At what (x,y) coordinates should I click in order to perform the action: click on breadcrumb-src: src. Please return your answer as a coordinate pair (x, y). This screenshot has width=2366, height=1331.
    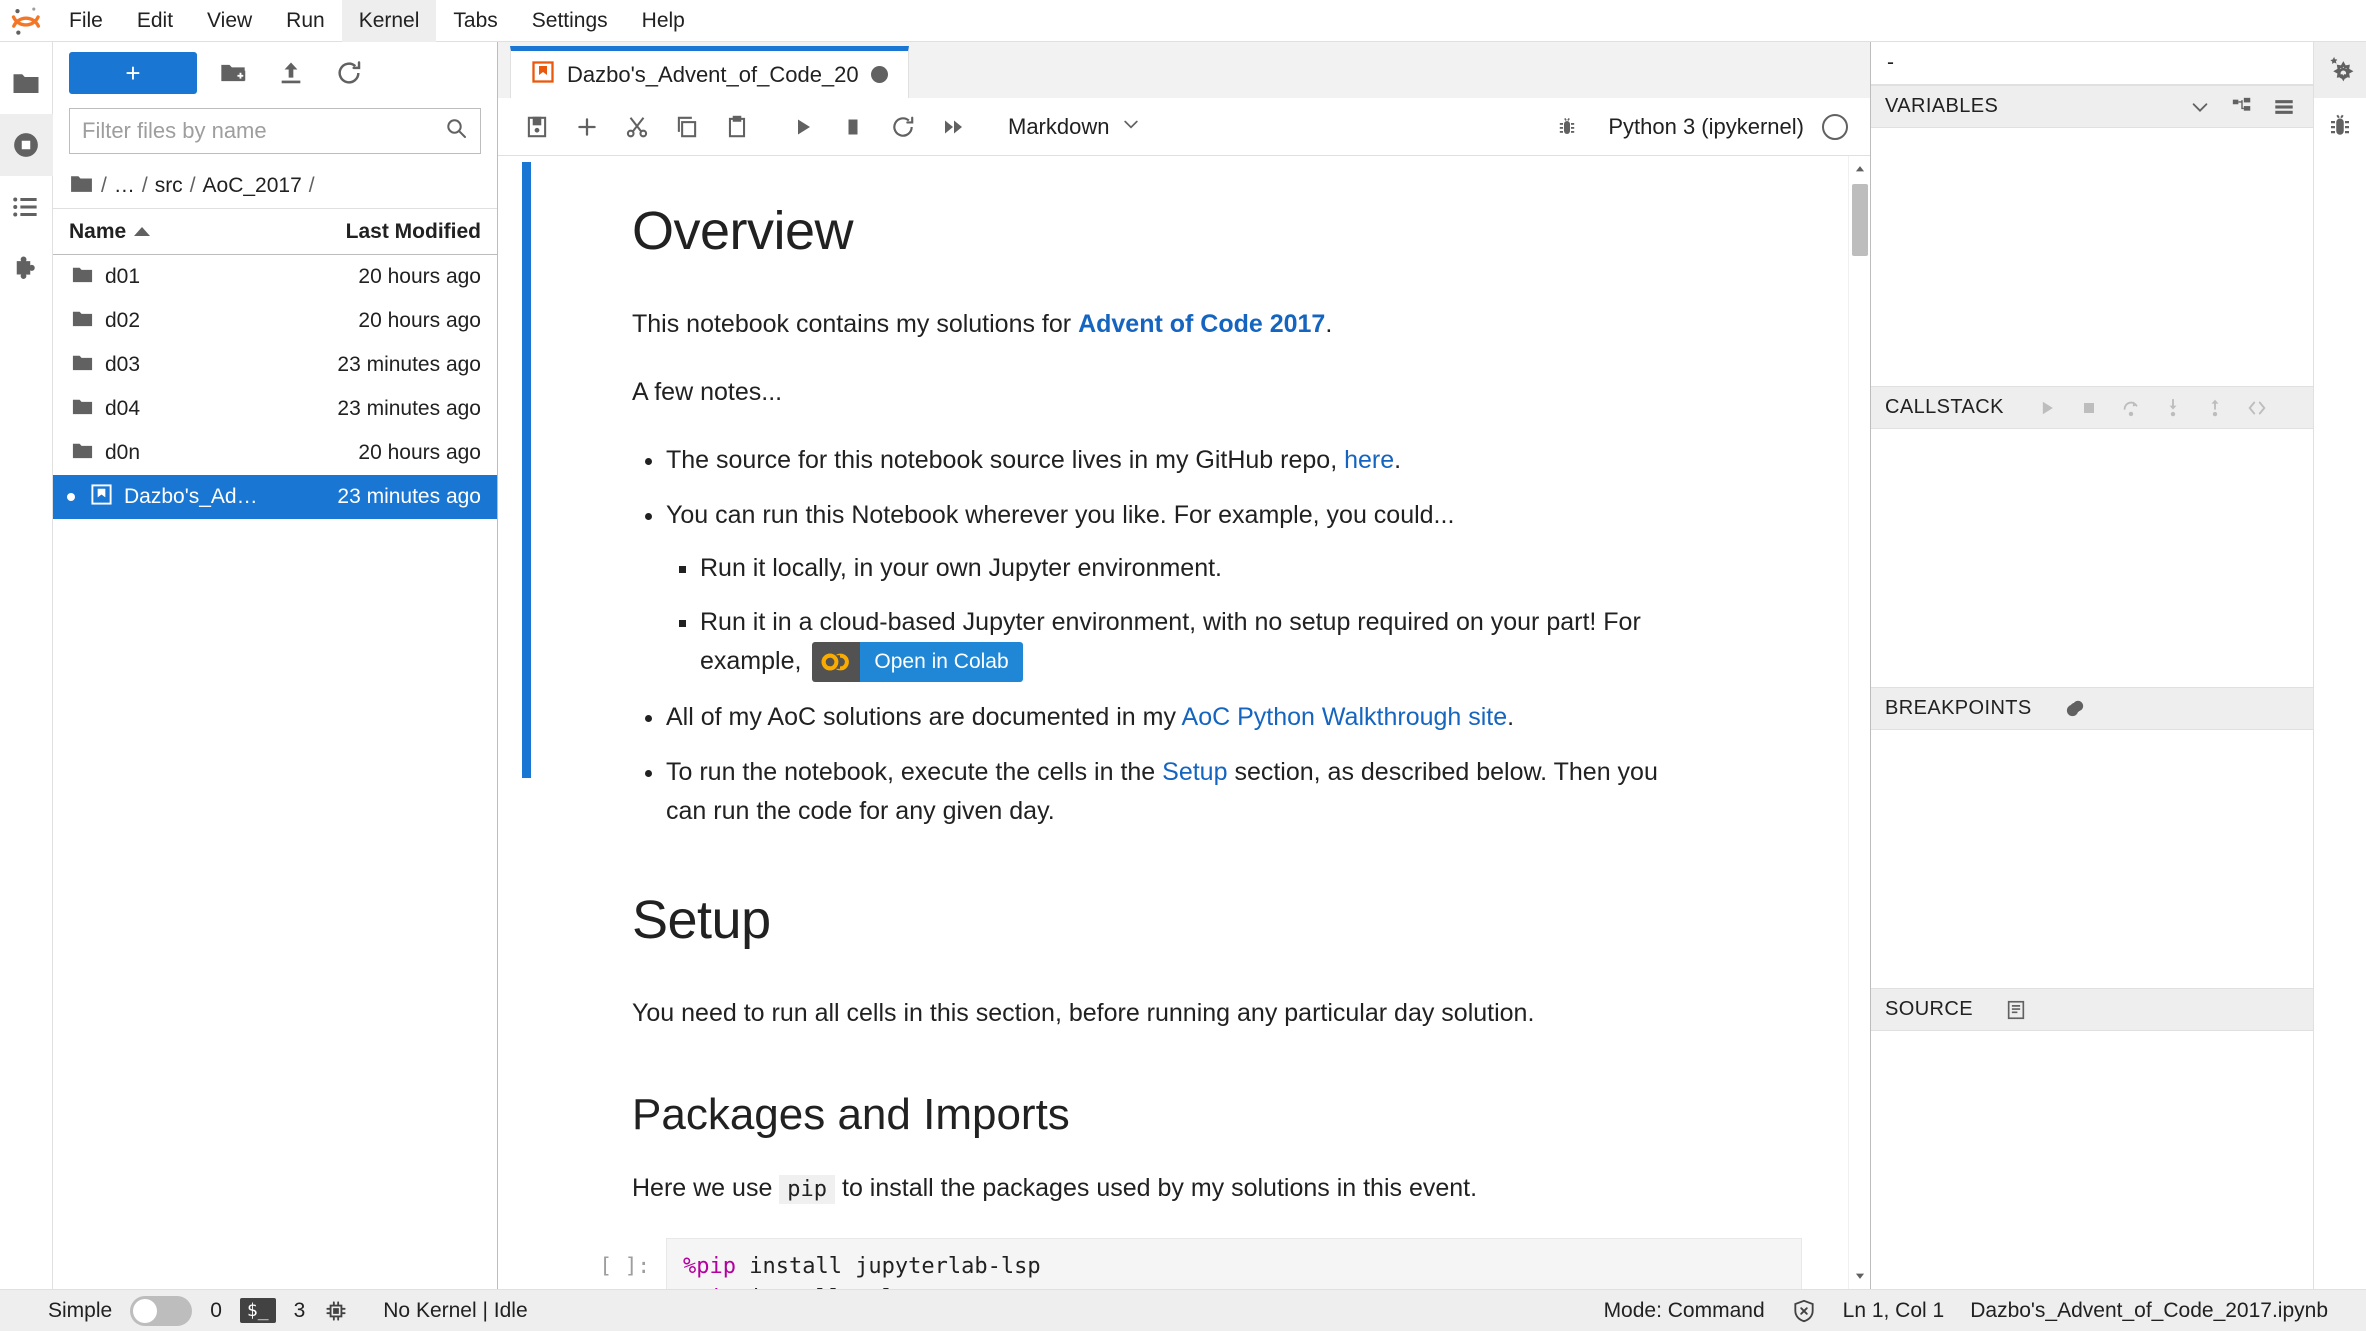
    Looking at the image, I should click on (169, 186).